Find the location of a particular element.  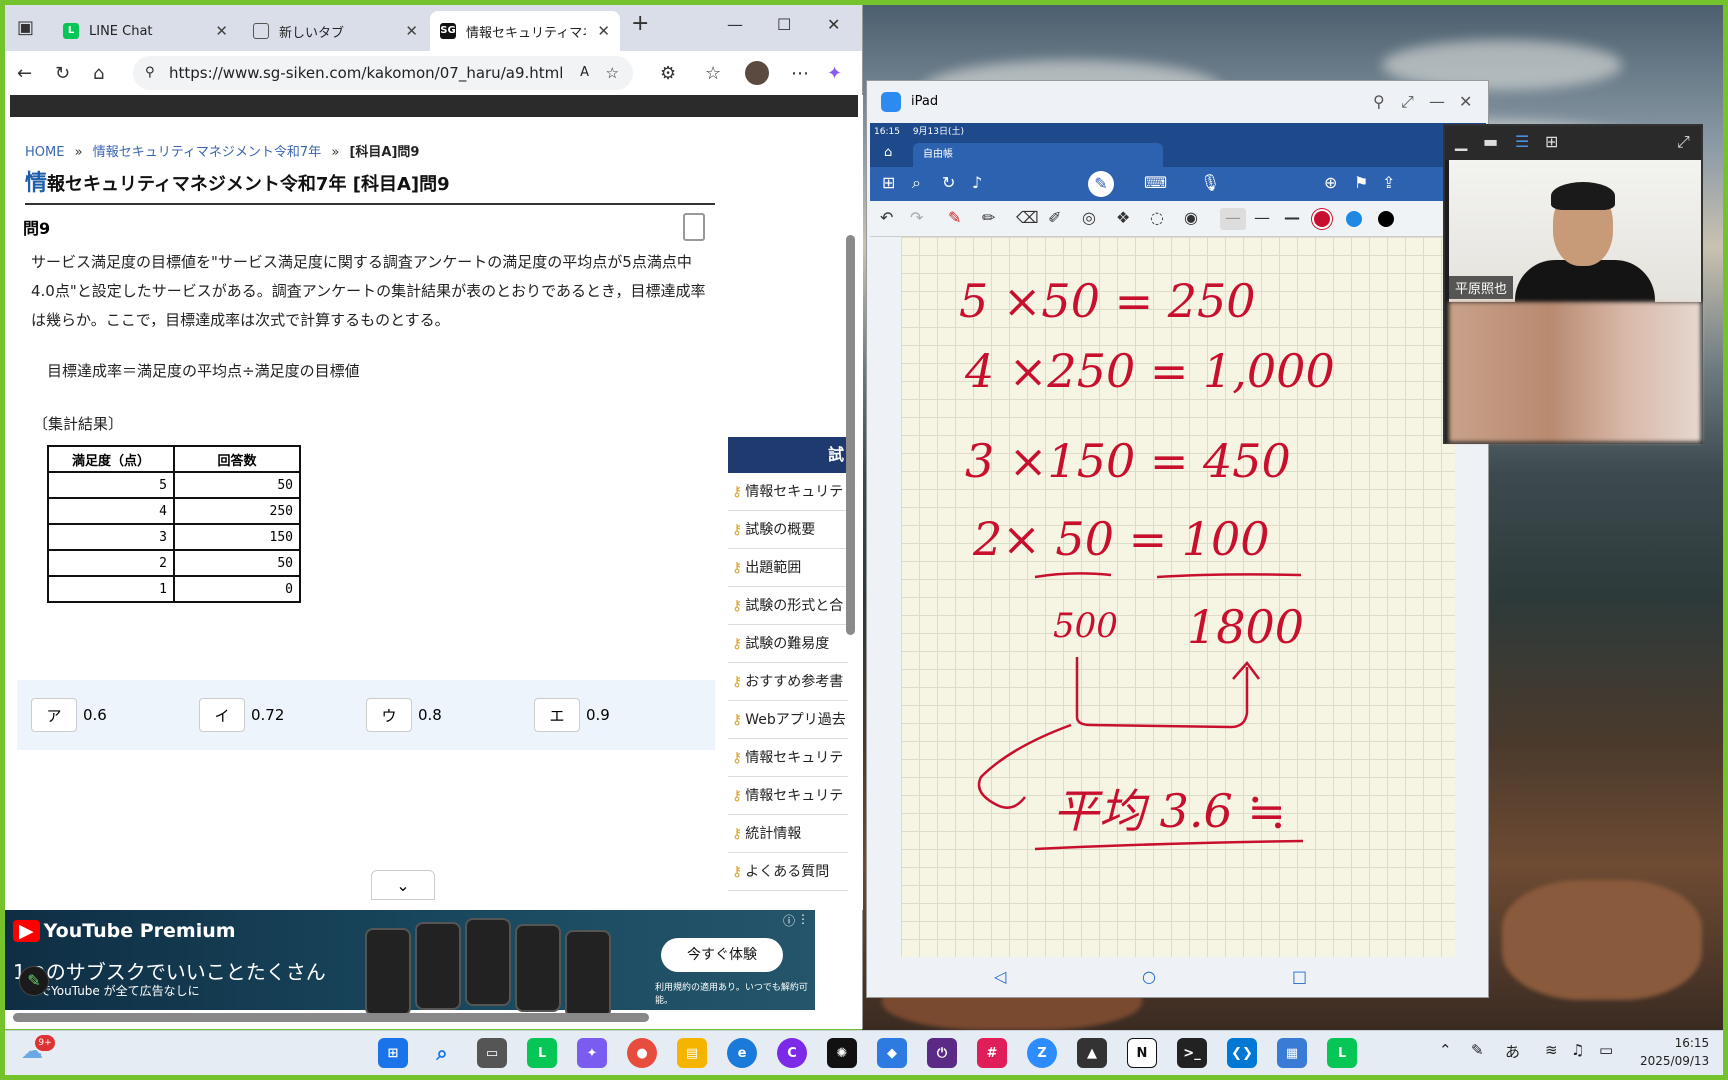

redo-icon: ↷ is located at coordinates (916, 217).